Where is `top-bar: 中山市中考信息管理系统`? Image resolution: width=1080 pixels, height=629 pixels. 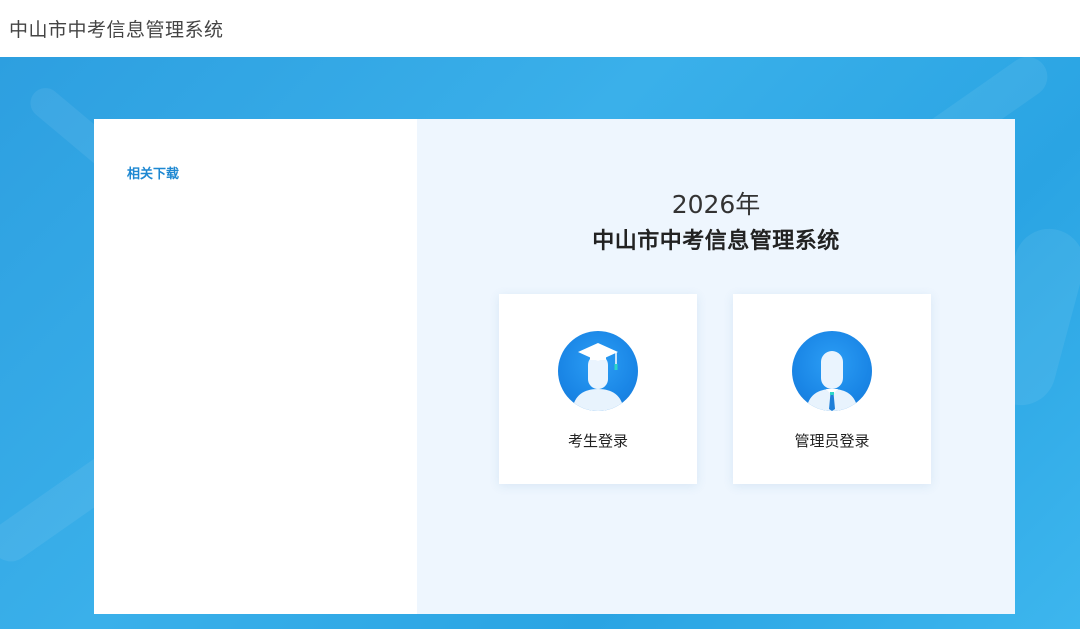
top-bar: 中山市中考信息管理系统 is located at coordinates (540, 28).